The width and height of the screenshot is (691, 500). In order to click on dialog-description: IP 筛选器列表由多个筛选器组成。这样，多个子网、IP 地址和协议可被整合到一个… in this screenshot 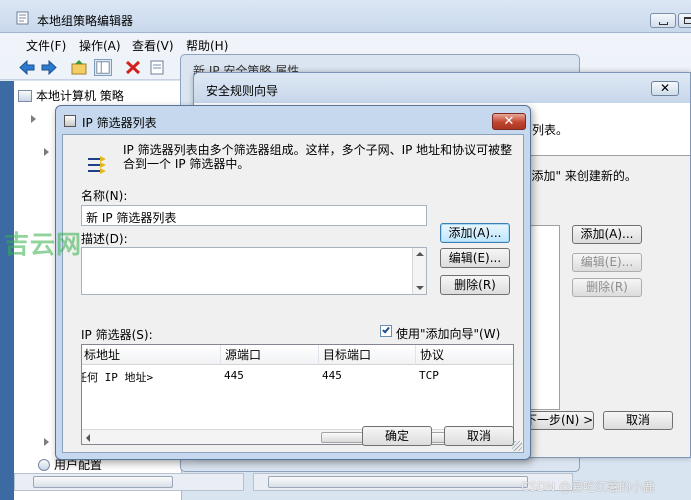, I will do `click(318, 157)`.